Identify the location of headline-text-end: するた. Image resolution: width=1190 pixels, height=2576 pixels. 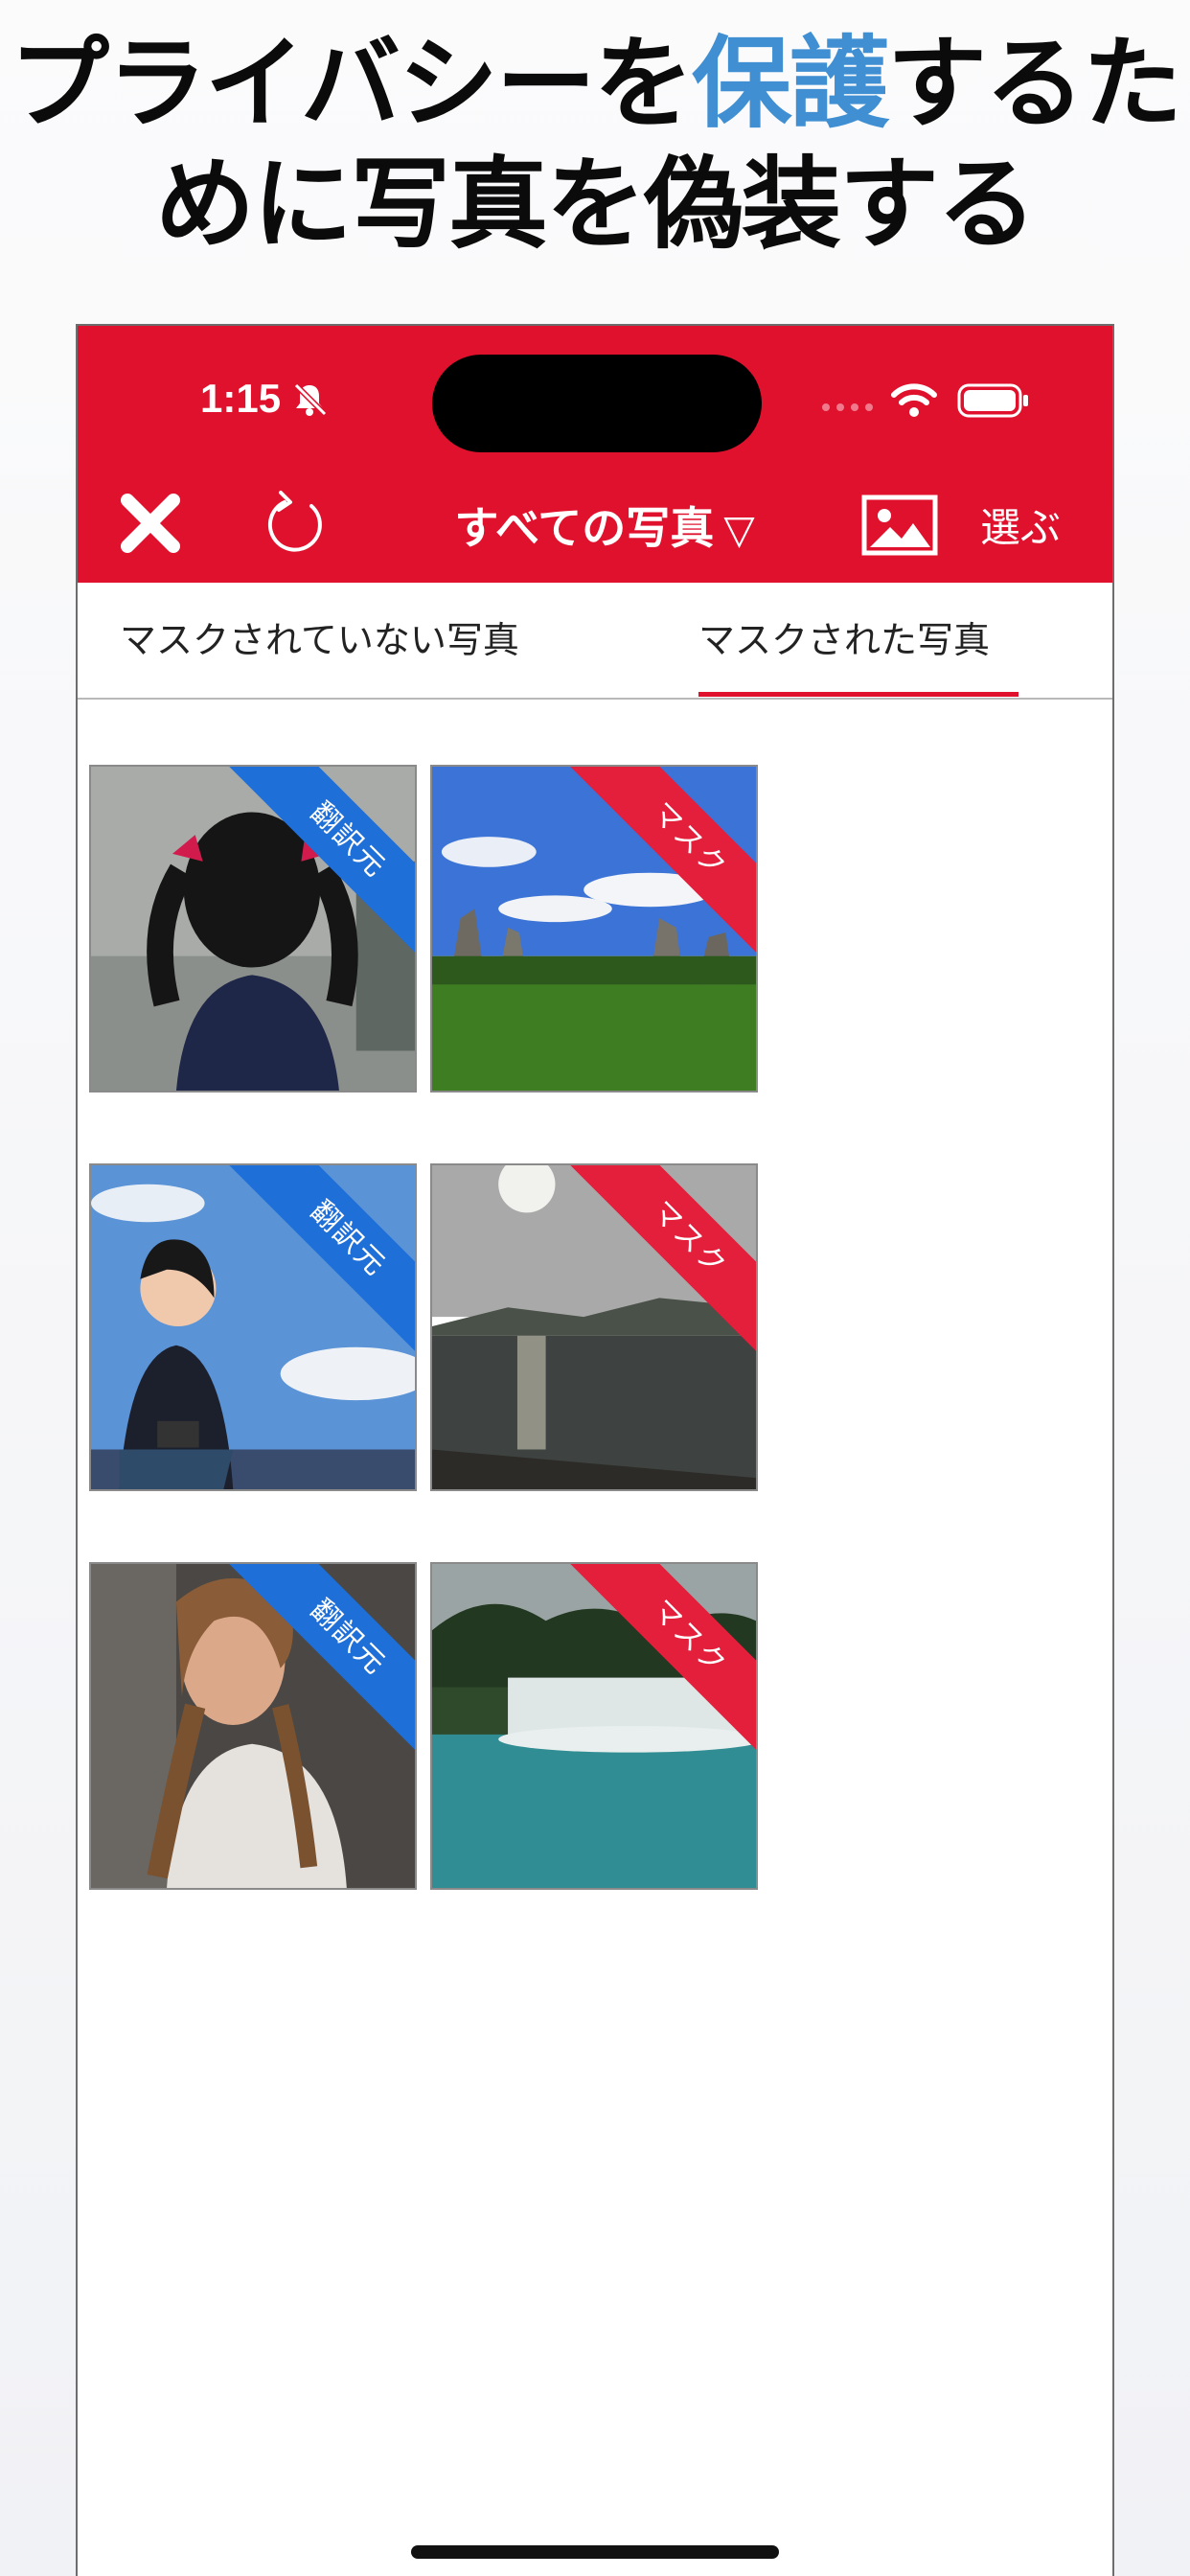
(1034, 83).